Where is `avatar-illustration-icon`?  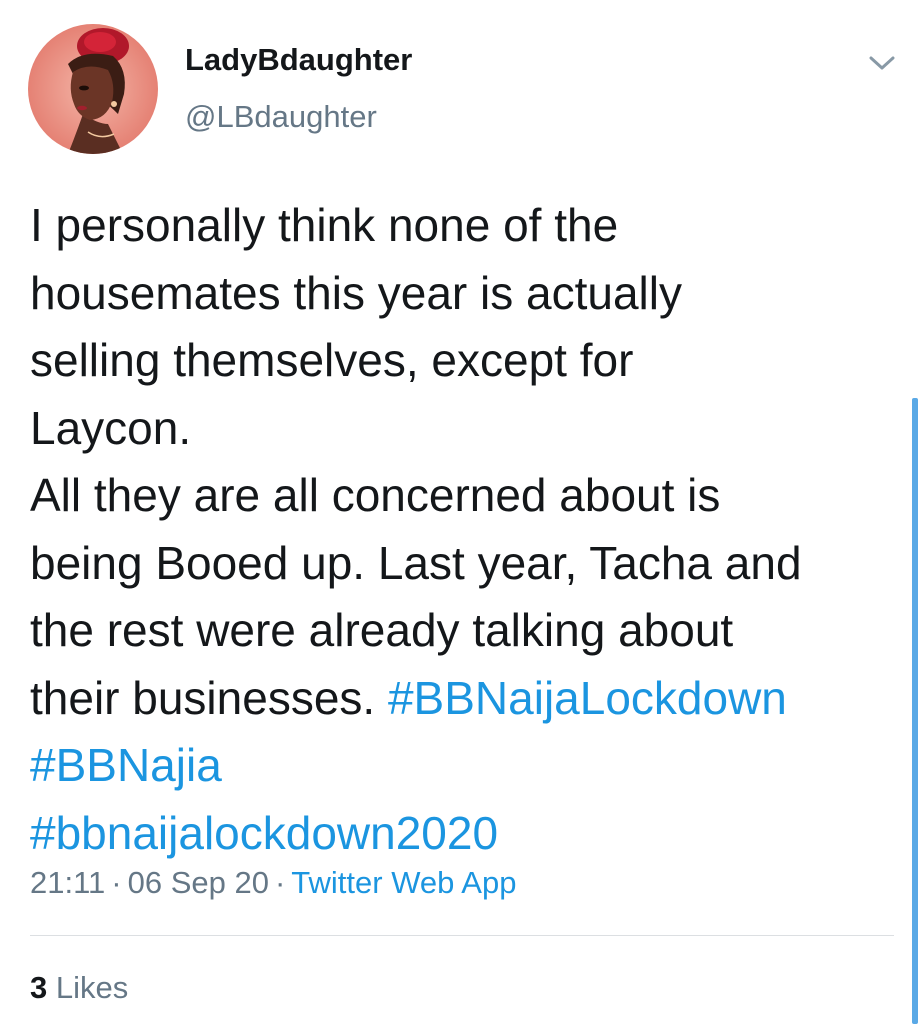
avatar-illustration-icon is located at coordinates (93, 89).